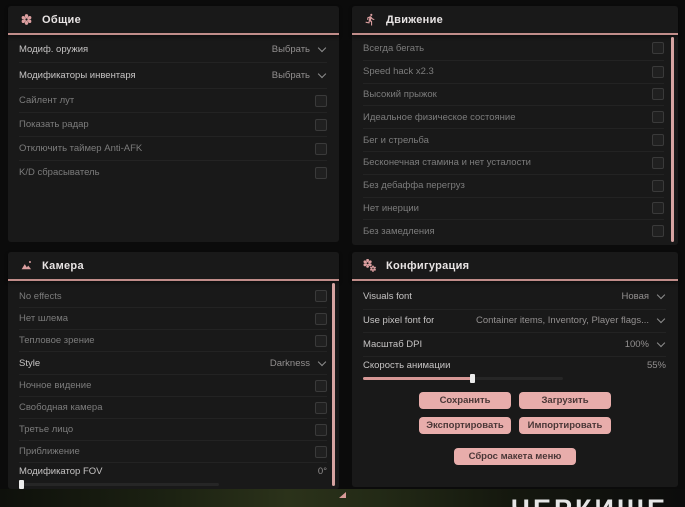 The image size is (685, 507). Describe the element at coordinates (59, 172) in the screenshot. I see `row-label: K/D сбрасыватель` at that location.